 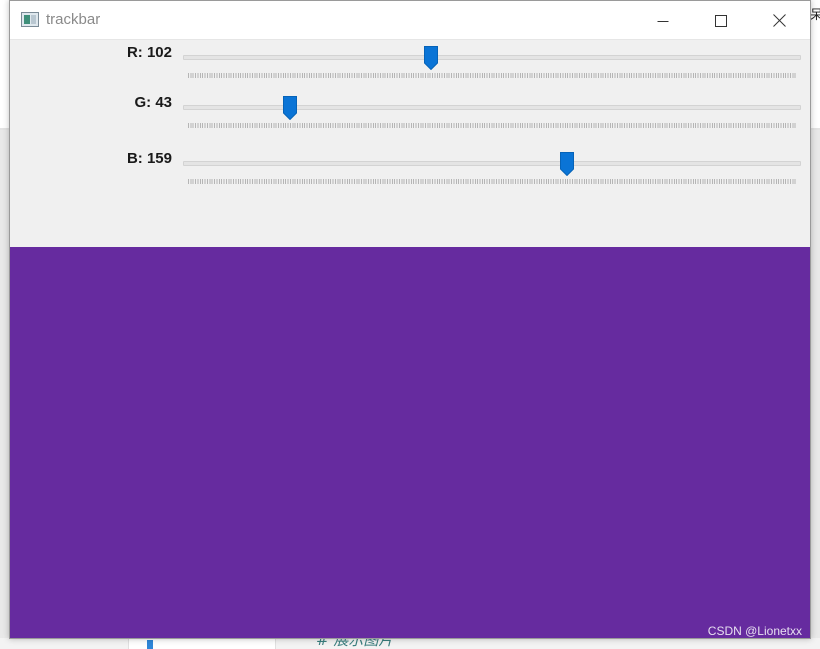 What do you see at coordinates (410, 170) in the screenshot?
I see `trackbar-b: B: 159` at bounding box center [410, 170].